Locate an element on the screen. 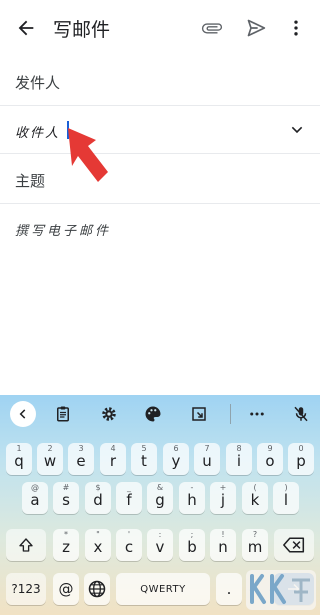 The width and height of the screenshot is (320, 615). subject-input: 主题 is located at coordinates (30, 180).